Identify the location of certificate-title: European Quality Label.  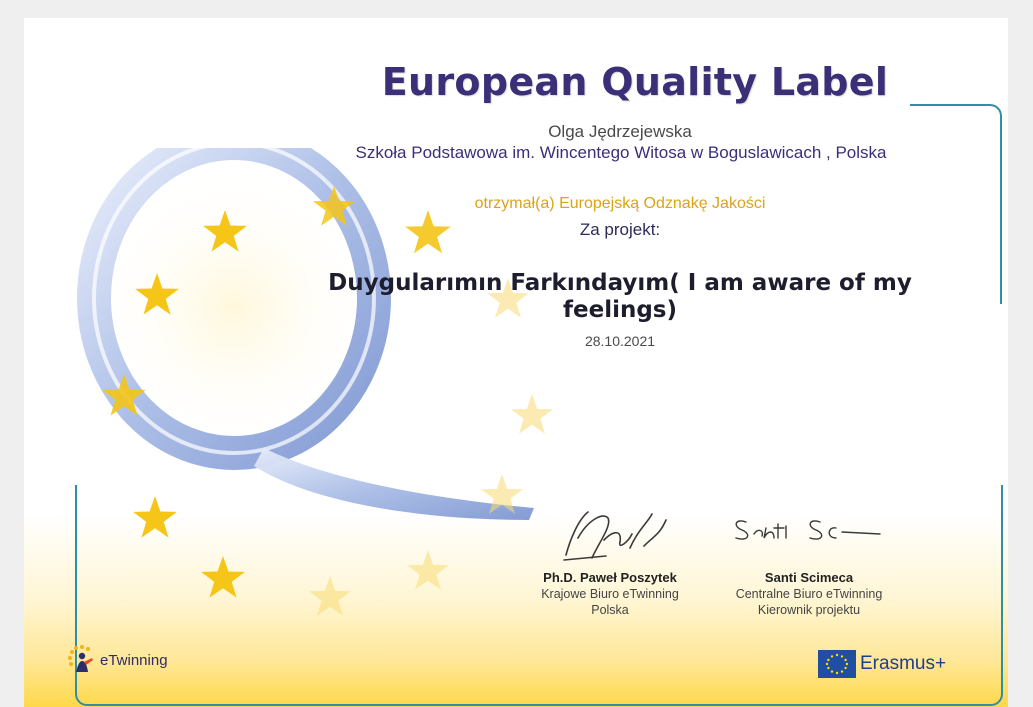
(635, 82).